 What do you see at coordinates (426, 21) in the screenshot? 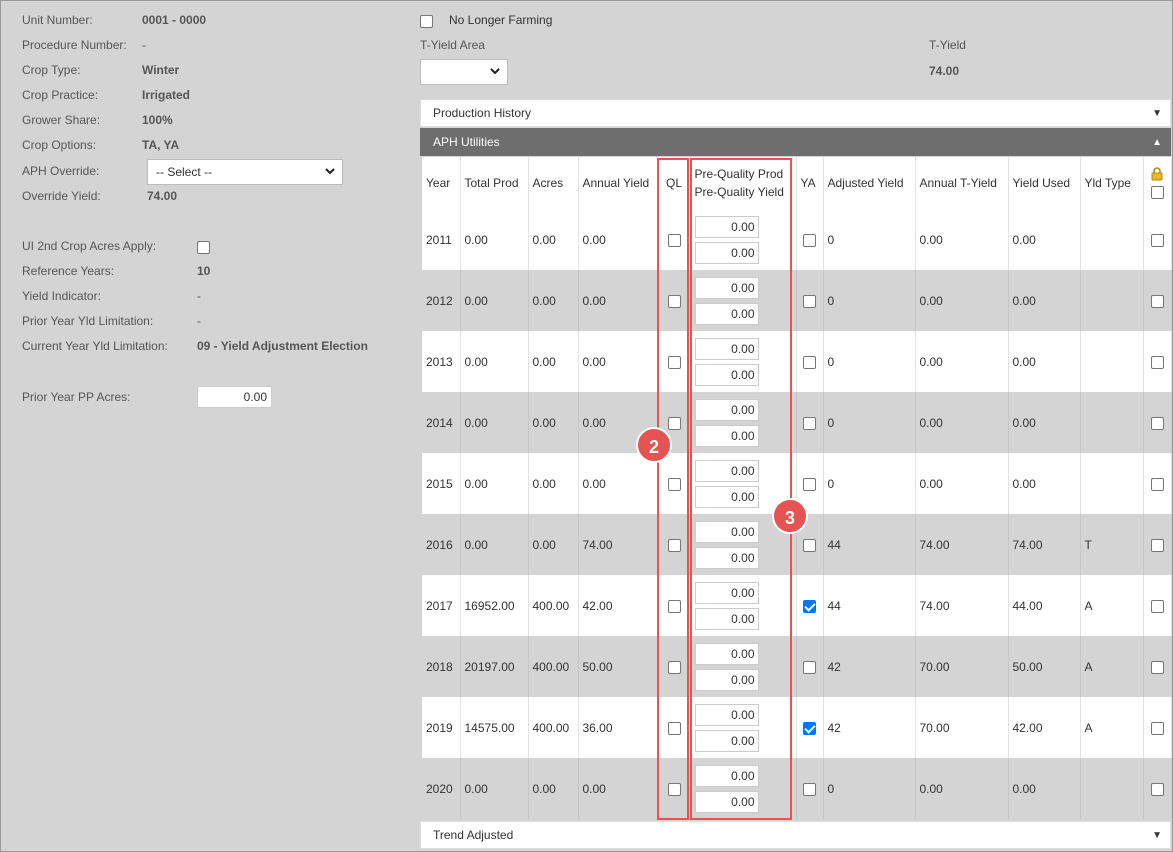
I see `no-longer-farming-checkbox` at bounding box center [426, 21].